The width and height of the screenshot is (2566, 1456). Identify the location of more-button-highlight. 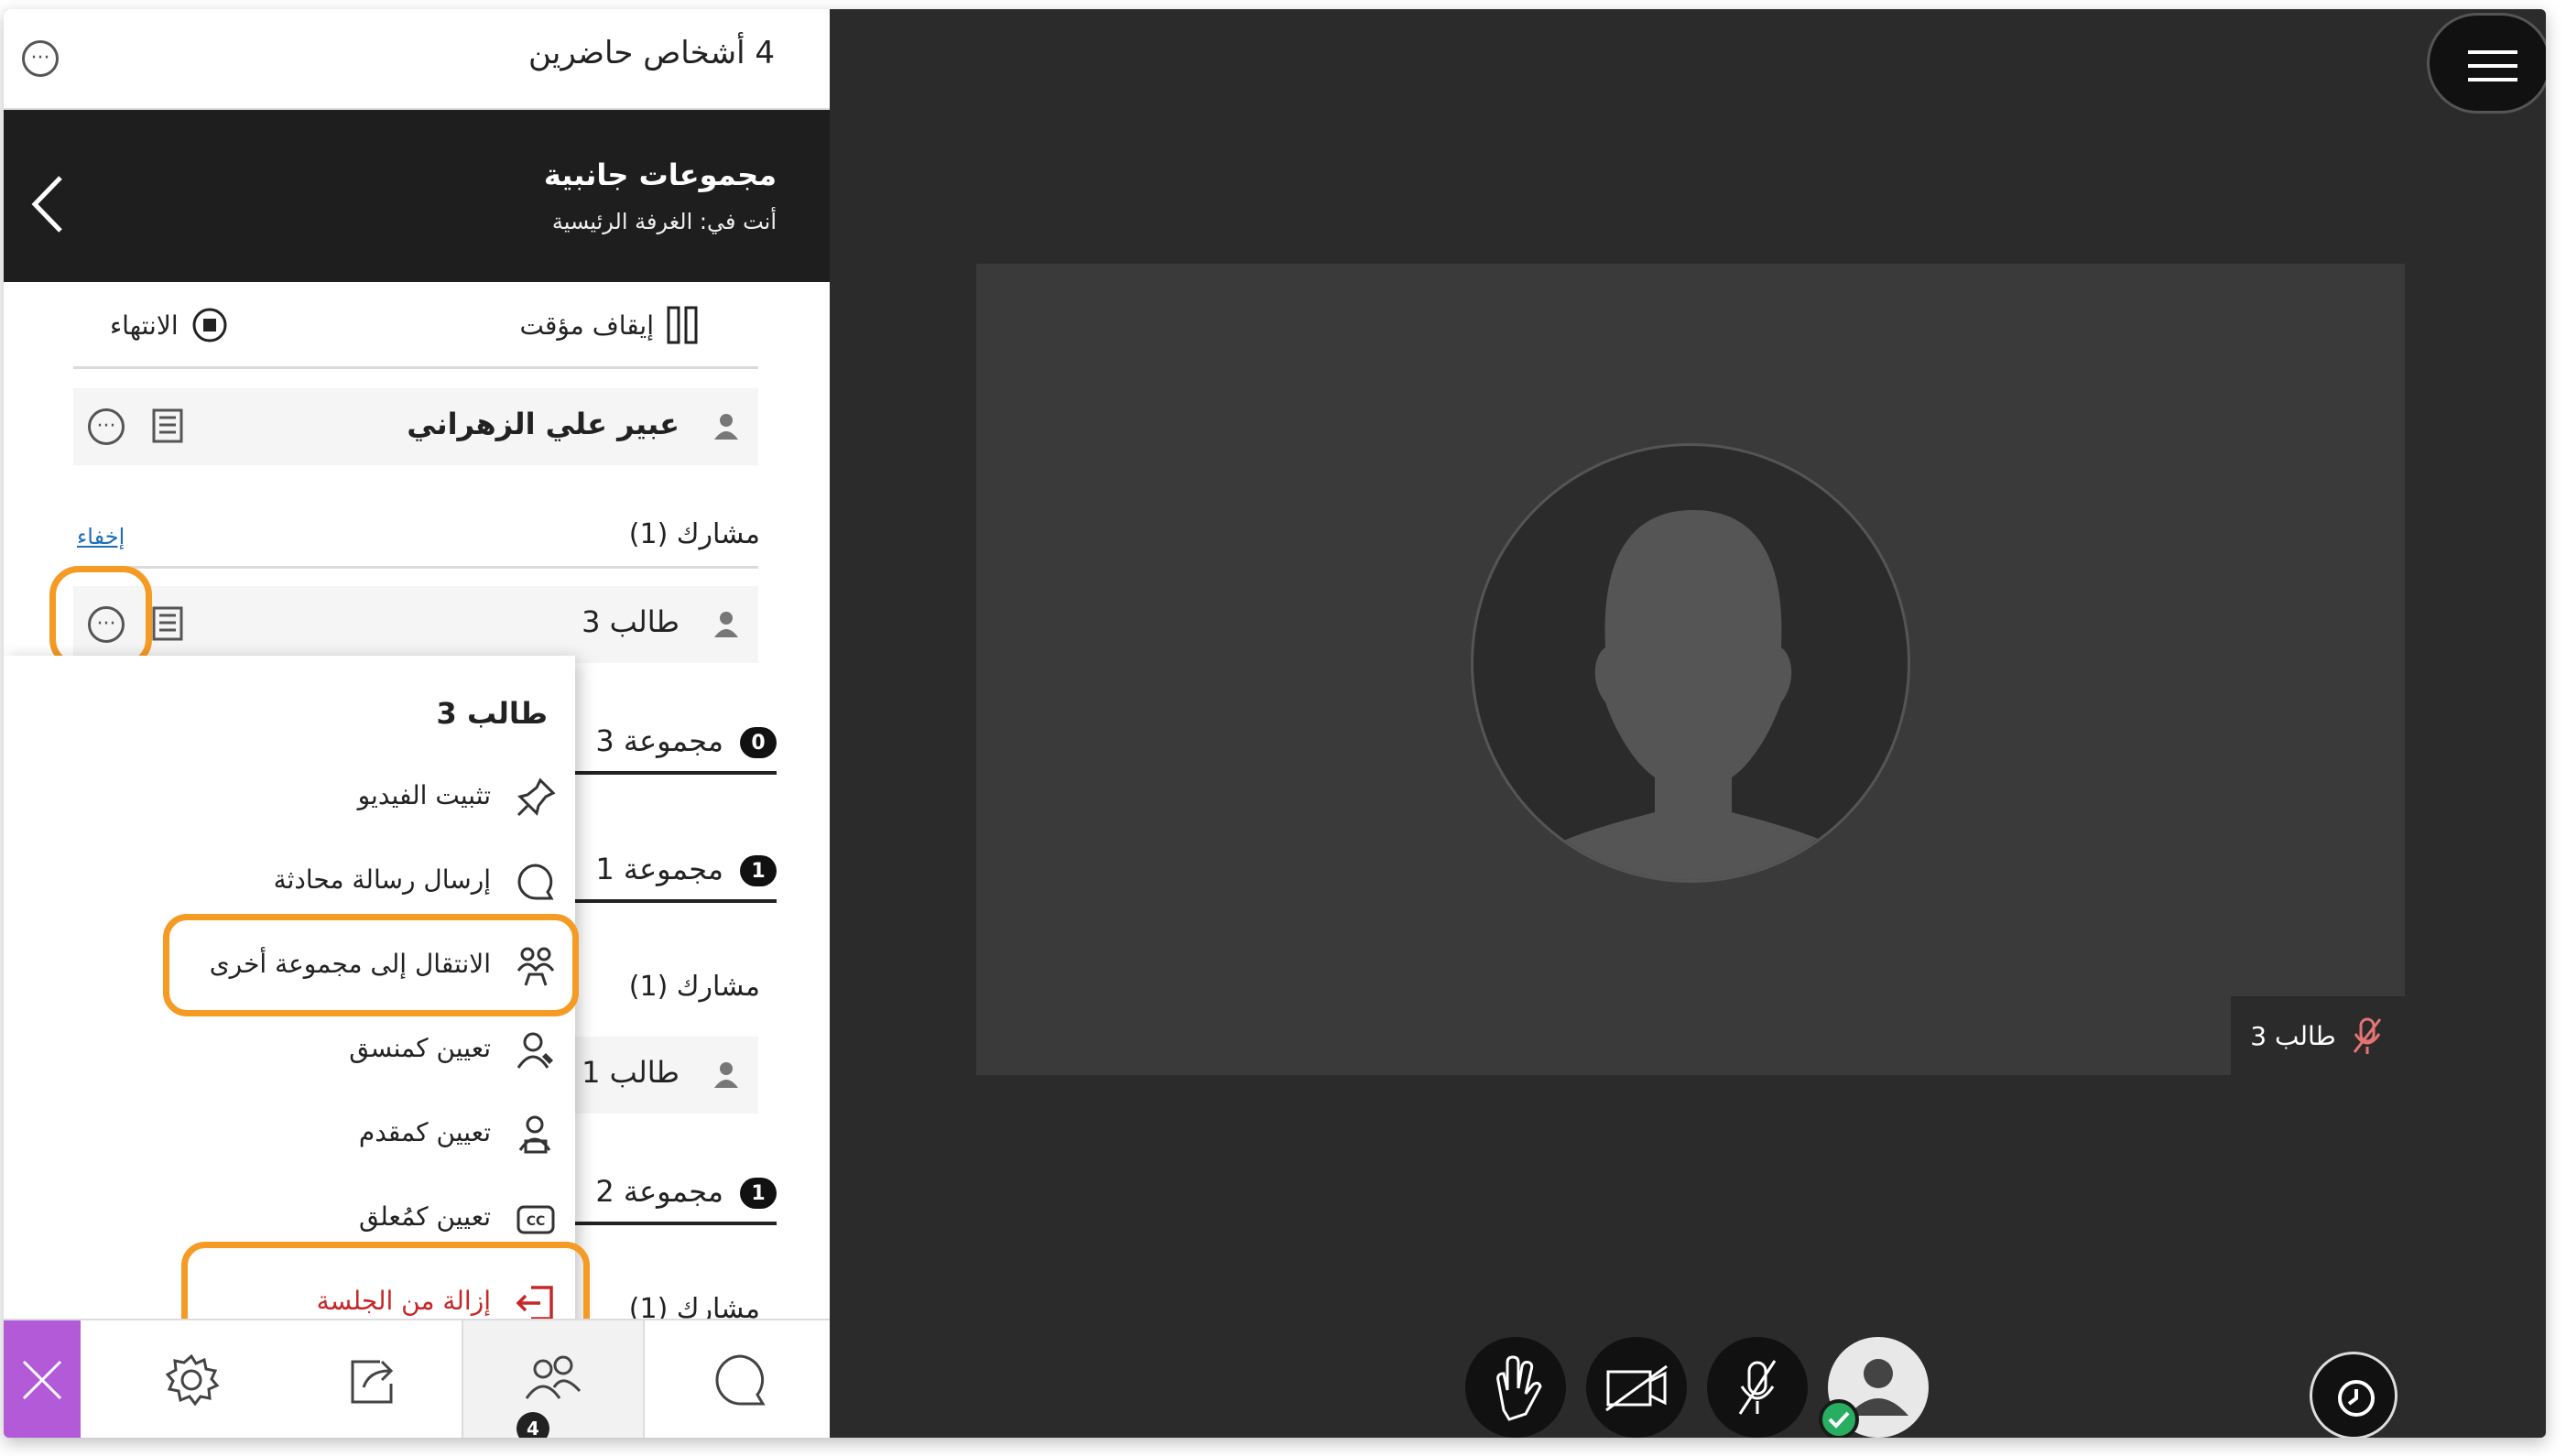
(101, 617).